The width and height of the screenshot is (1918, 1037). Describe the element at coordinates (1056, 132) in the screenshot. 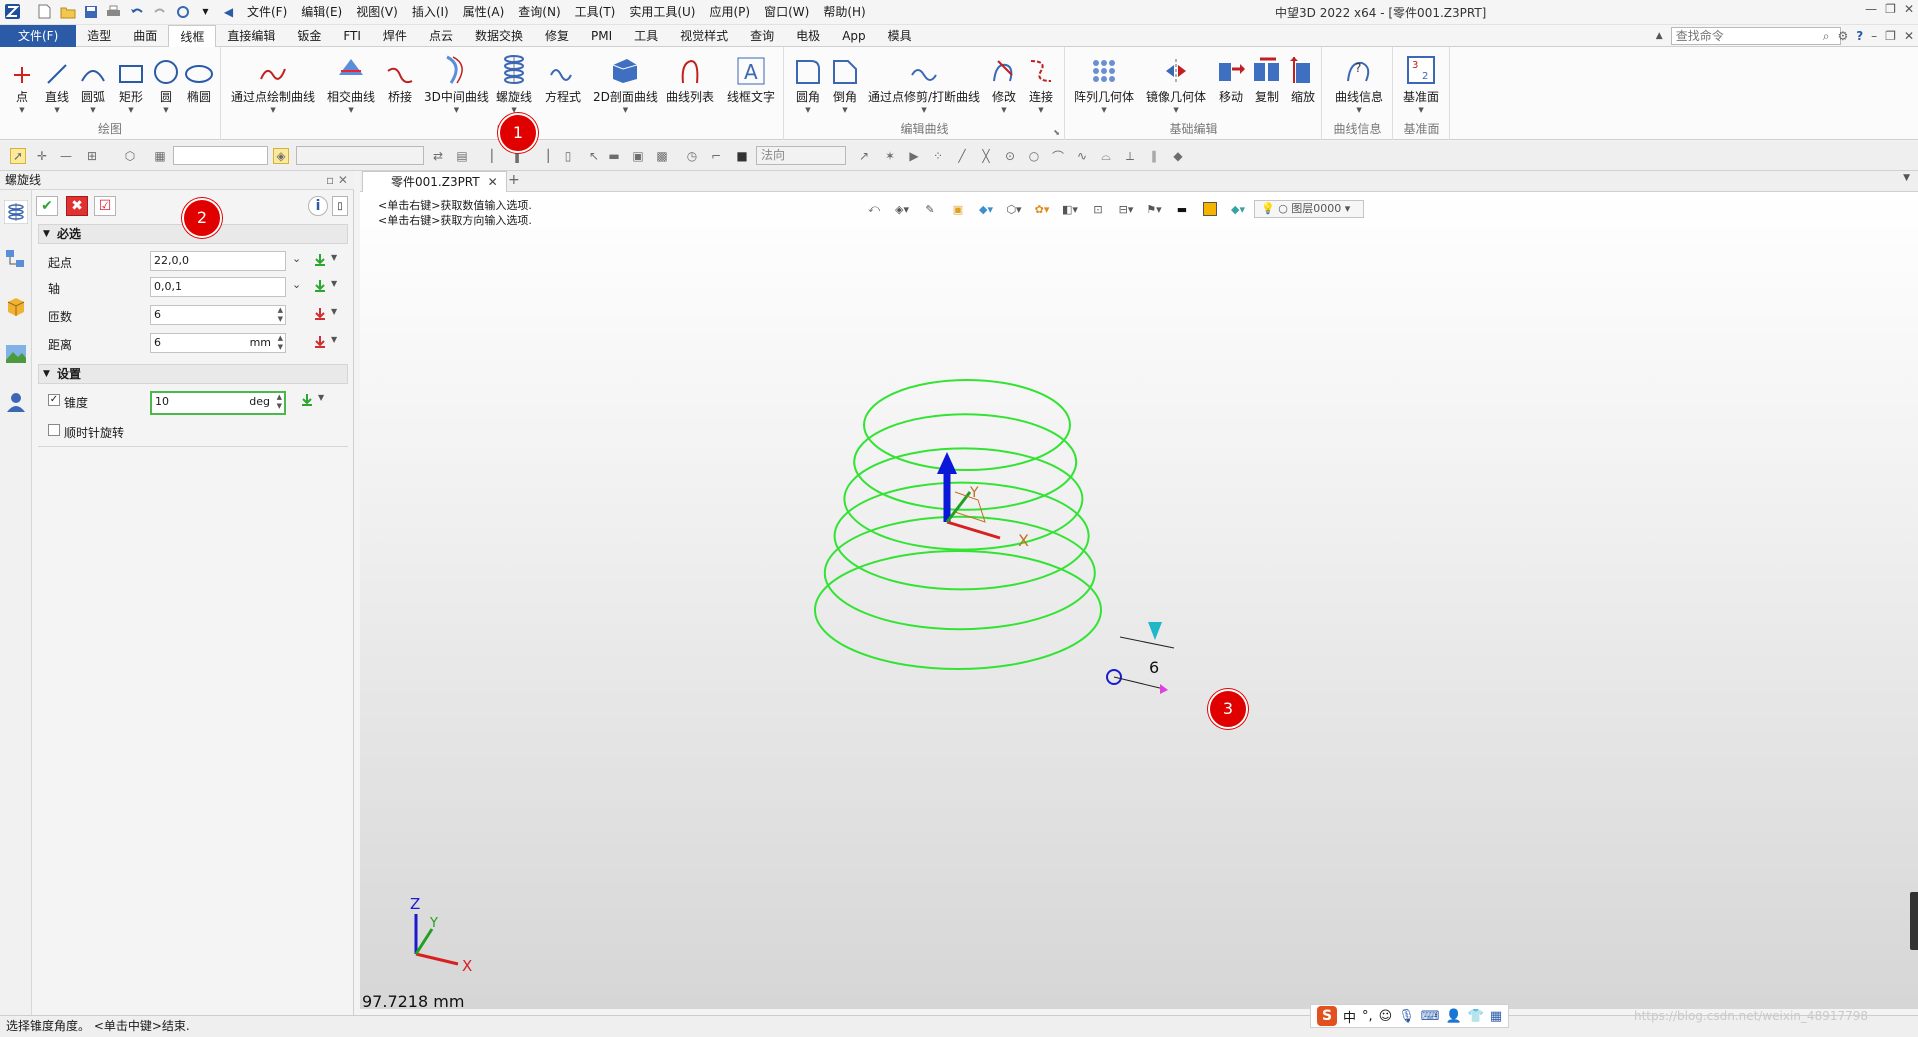

I see `group-expand-icon: ⬊` at that location.